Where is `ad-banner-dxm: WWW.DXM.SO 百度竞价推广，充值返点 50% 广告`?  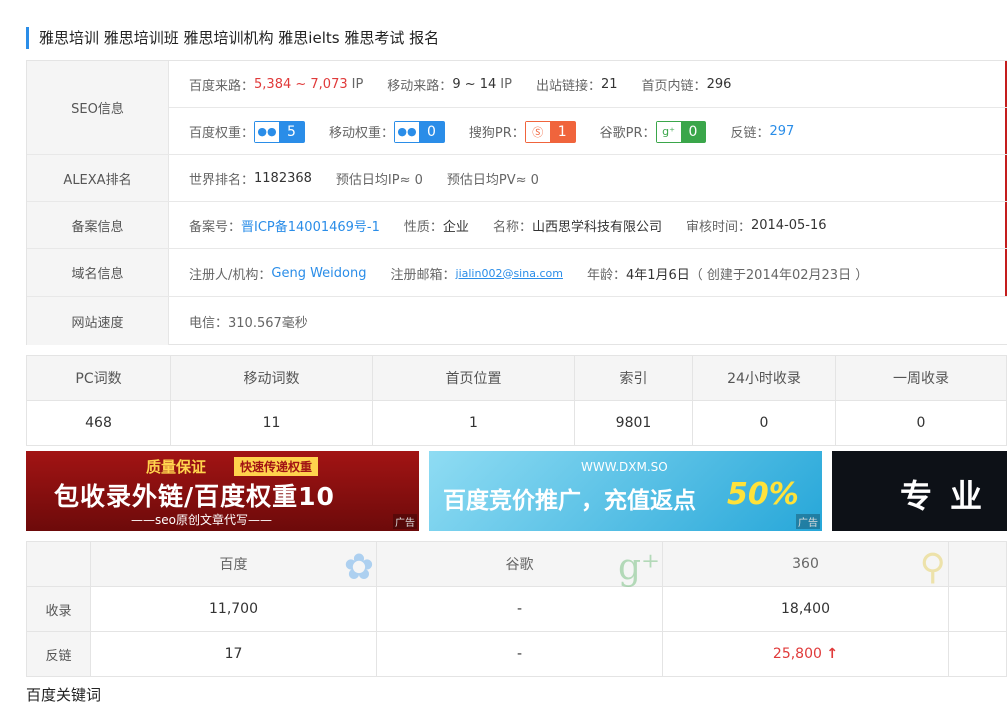 ad-banner-dxm: WWW.DXM.SO 百度竞价推广，充值返点 50% 广告 is located at coordinates (625, 491).